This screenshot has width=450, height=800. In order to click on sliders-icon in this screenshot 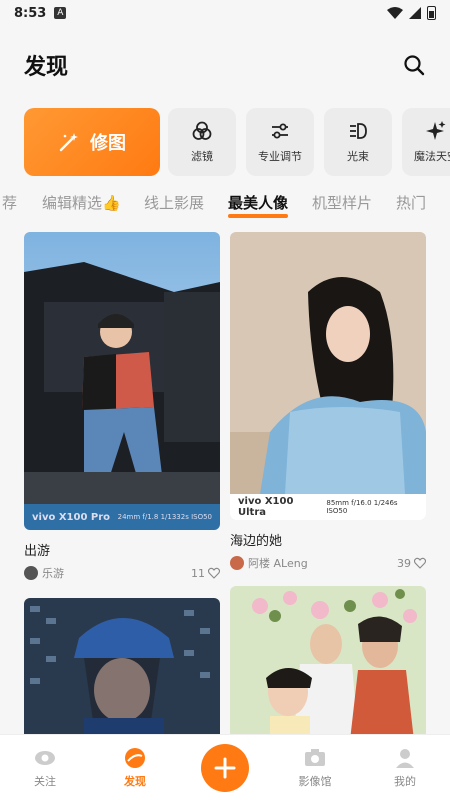, I will do `click(280, 131)`.